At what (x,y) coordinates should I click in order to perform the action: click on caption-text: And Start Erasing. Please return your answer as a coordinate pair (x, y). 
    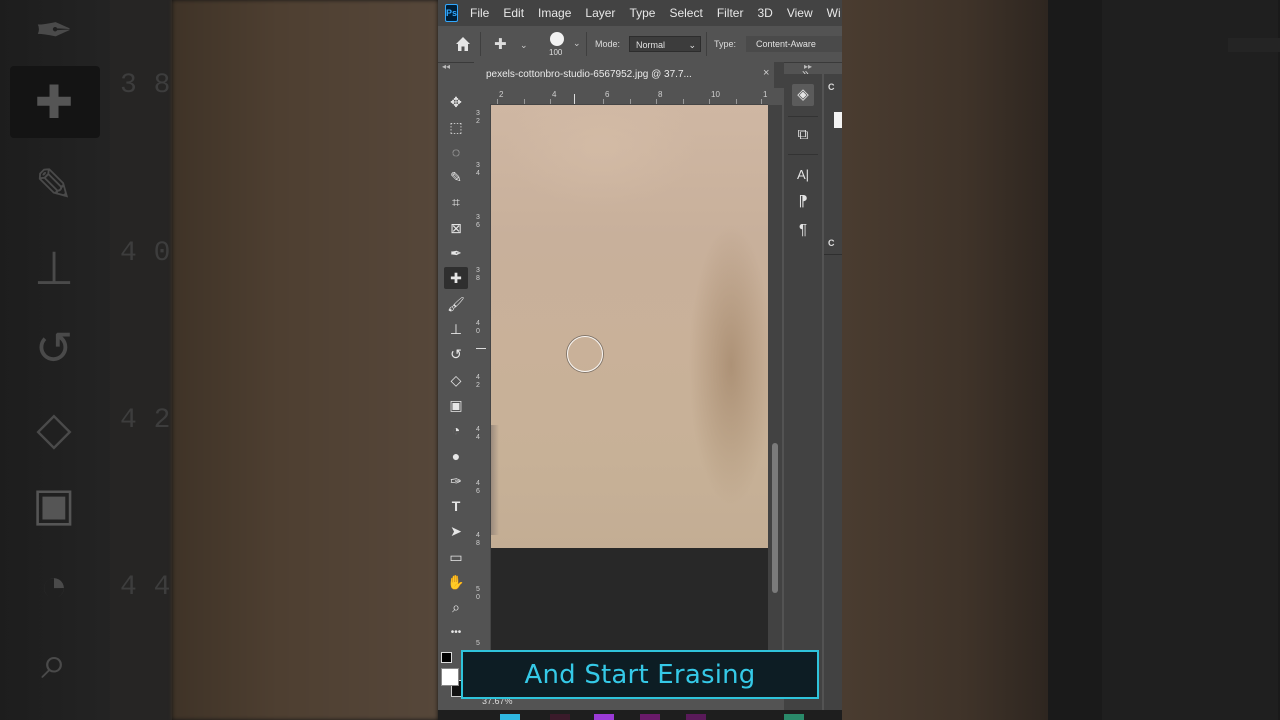
    Looking at the image, I should click on (640, 674).